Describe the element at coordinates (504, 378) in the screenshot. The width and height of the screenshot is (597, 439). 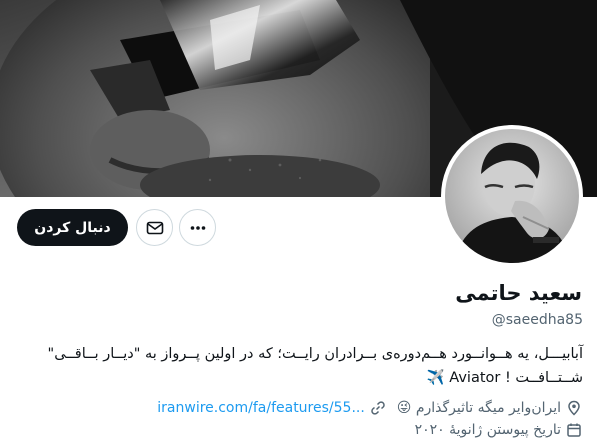
I see `bio-line-2: شــتــافــت ! Aviator ✈️` at that location.